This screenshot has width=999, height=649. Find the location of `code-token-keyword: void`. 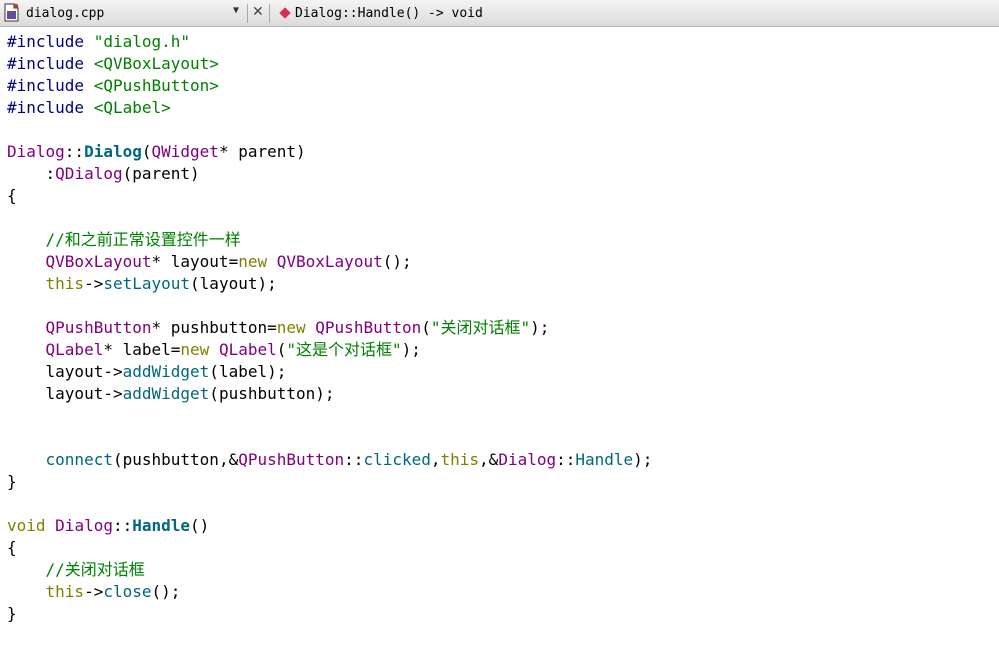

code-token-keyword: void is located at coordinates (26, 525).